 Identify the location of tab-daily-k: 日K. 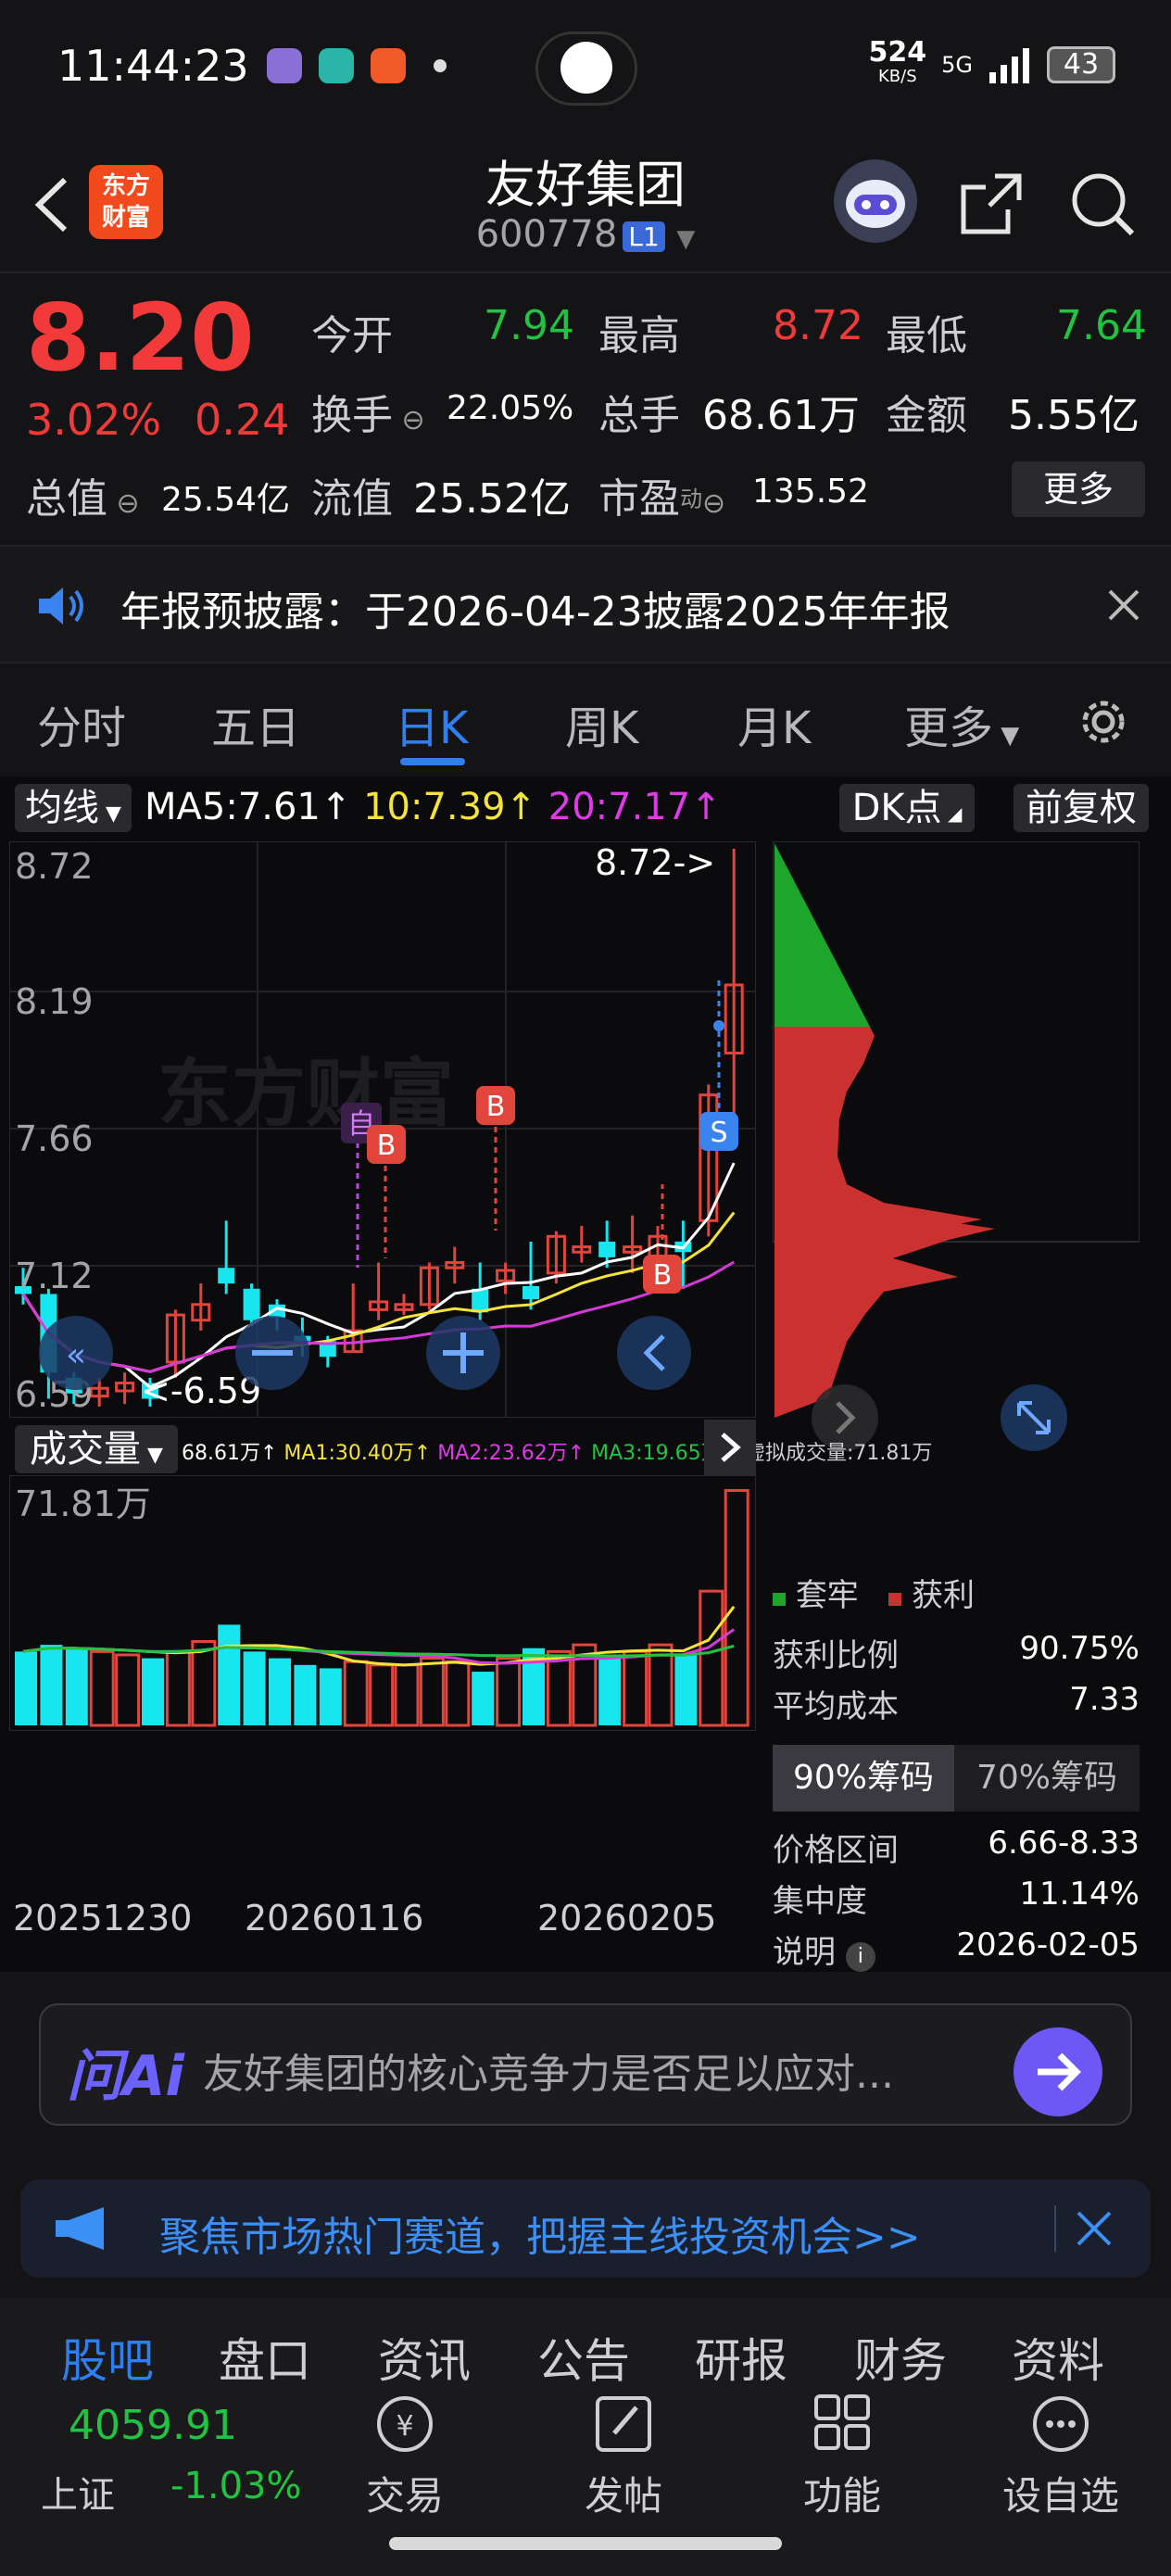
(432, 723).